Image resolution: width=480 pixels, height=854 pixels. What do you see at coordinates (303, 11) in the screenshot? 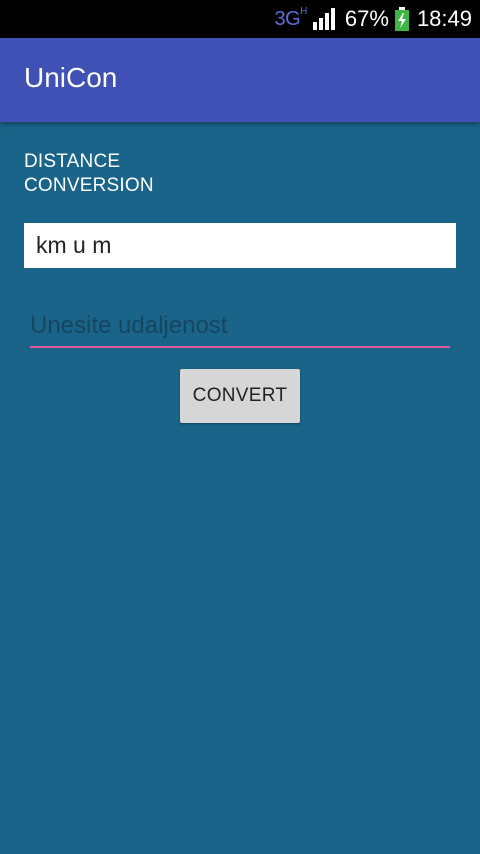
I see `network-subtype-label: H` at bounding box center [303, 11].